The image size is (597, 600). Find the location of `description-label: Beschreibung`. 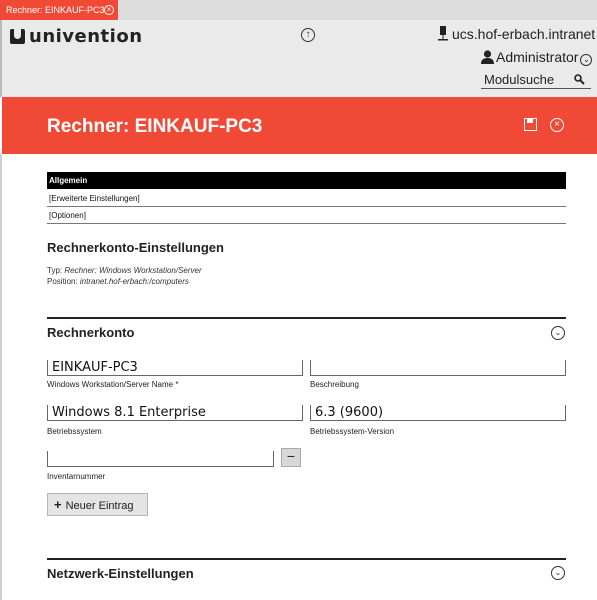

description-label: Beschreibung is located at coordinates (334, 384).